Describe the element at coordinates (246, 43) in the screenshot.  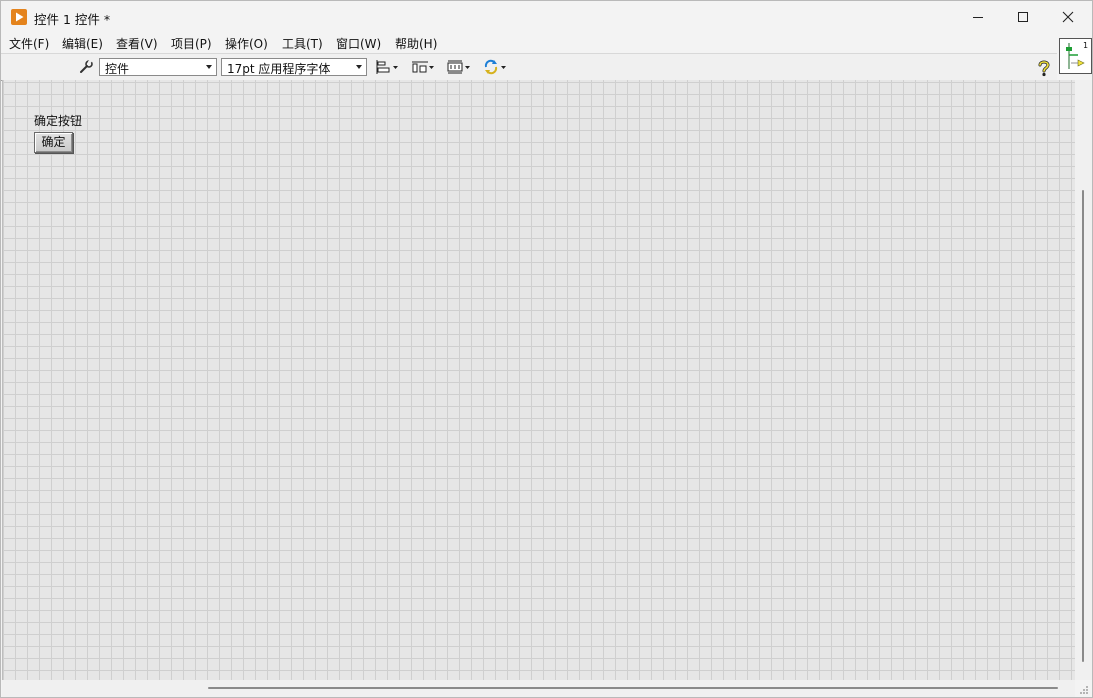
I see `menu-operate: 操作(O)` at that location.